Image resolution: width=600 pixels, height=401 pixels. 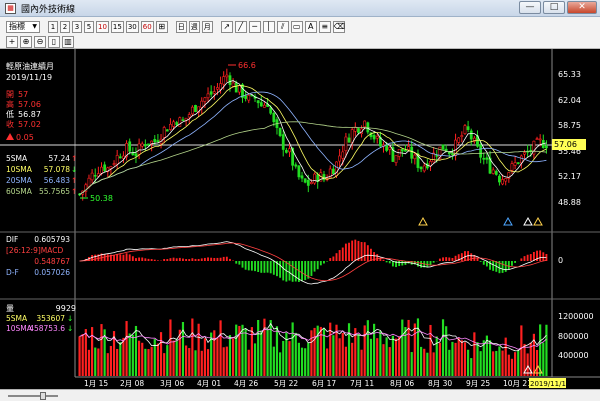 What do you see at coordinates (478, 383) in the screenshot?
I see `x-tick-label: 9月 25` at bounding box center [478, 383].